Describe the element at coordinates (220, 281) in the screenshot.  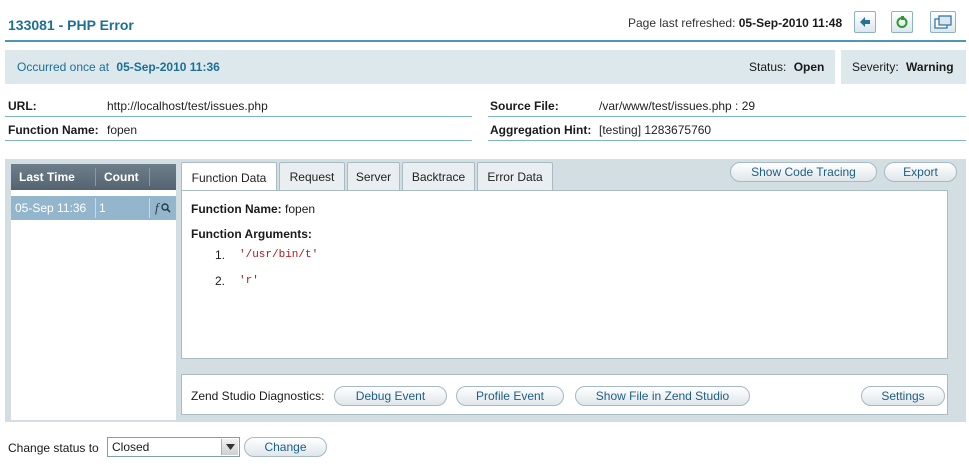
I see `arg-index: 2.` at that location.